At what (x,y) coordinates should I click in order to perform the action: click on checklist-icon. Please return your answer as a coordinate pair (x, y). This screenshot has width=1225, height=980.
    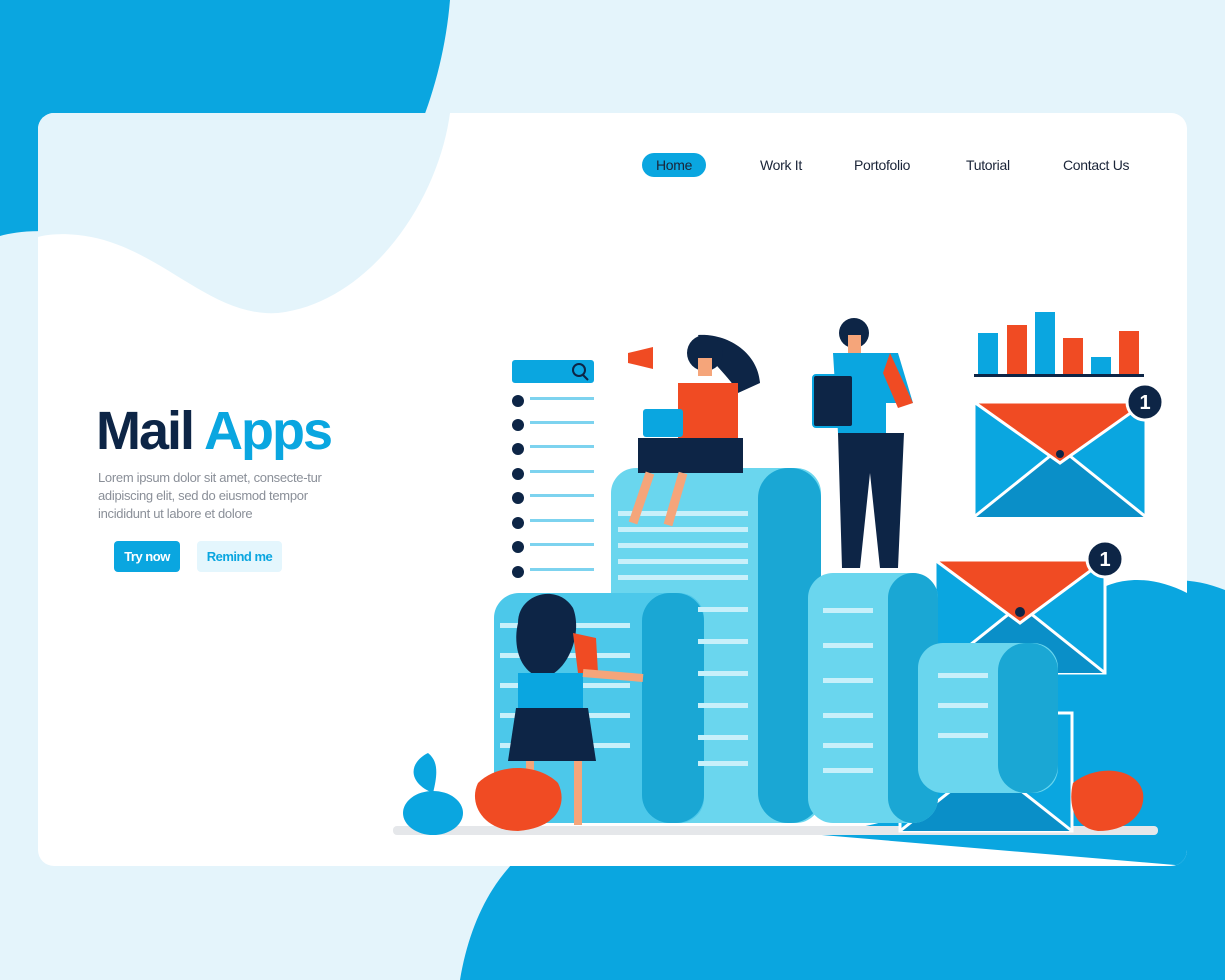
    Looking at the image, I should click on (553, 469).